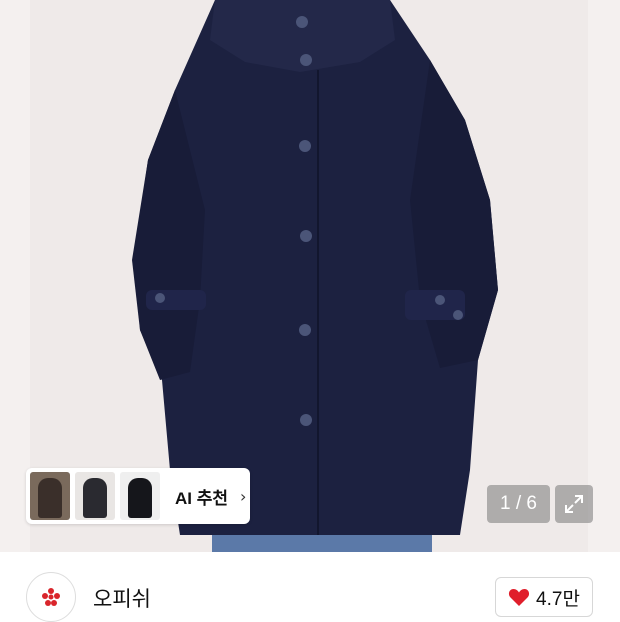 The height and width of the screenshot is (622, 620). I want to click on shop-name: 오피쉬, so click(122, 598).